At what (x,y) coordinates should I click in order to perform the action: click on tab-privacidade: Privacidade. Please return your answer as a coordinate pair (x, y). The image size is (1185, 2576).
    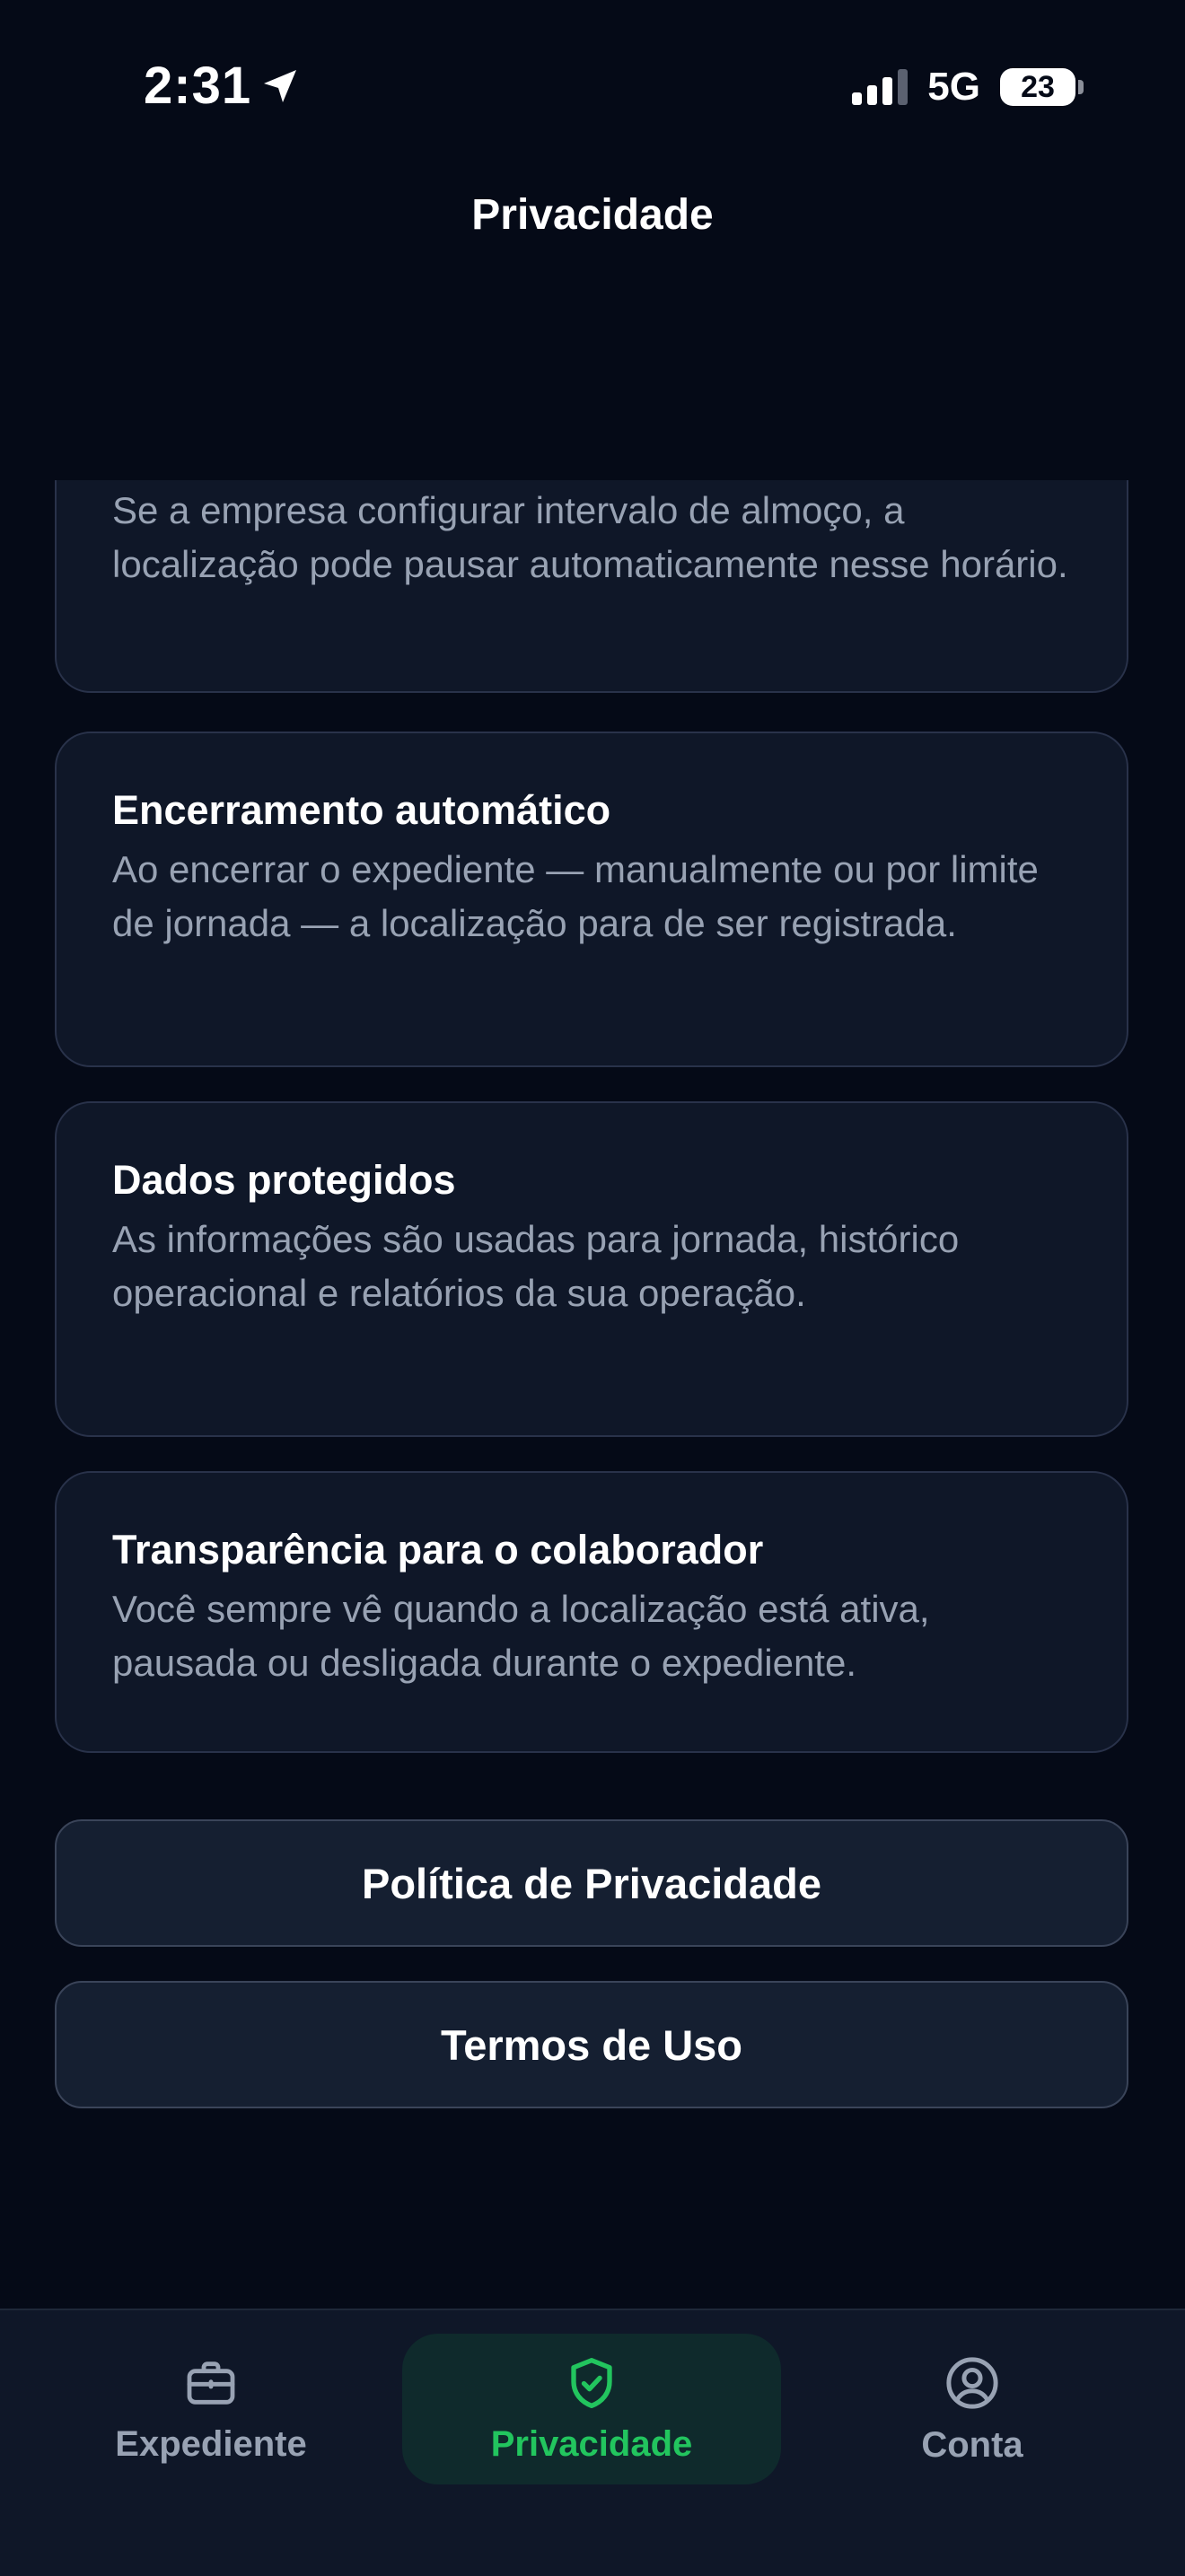
    Looking at the image, I should click on (591, 2409).